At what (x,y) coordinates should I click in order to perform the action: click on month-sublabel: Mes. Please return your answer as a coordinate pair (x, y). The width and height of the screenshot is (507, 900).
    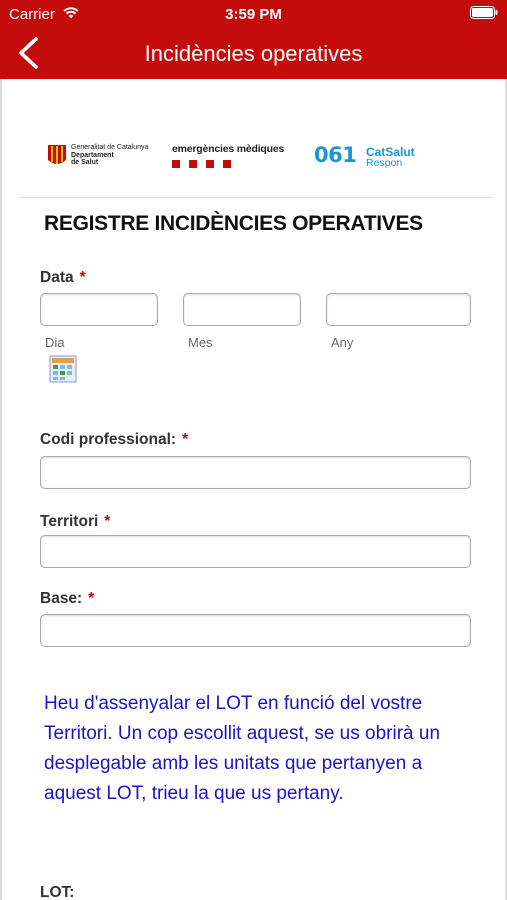
    Looking at the image, I should click on (200, 342).